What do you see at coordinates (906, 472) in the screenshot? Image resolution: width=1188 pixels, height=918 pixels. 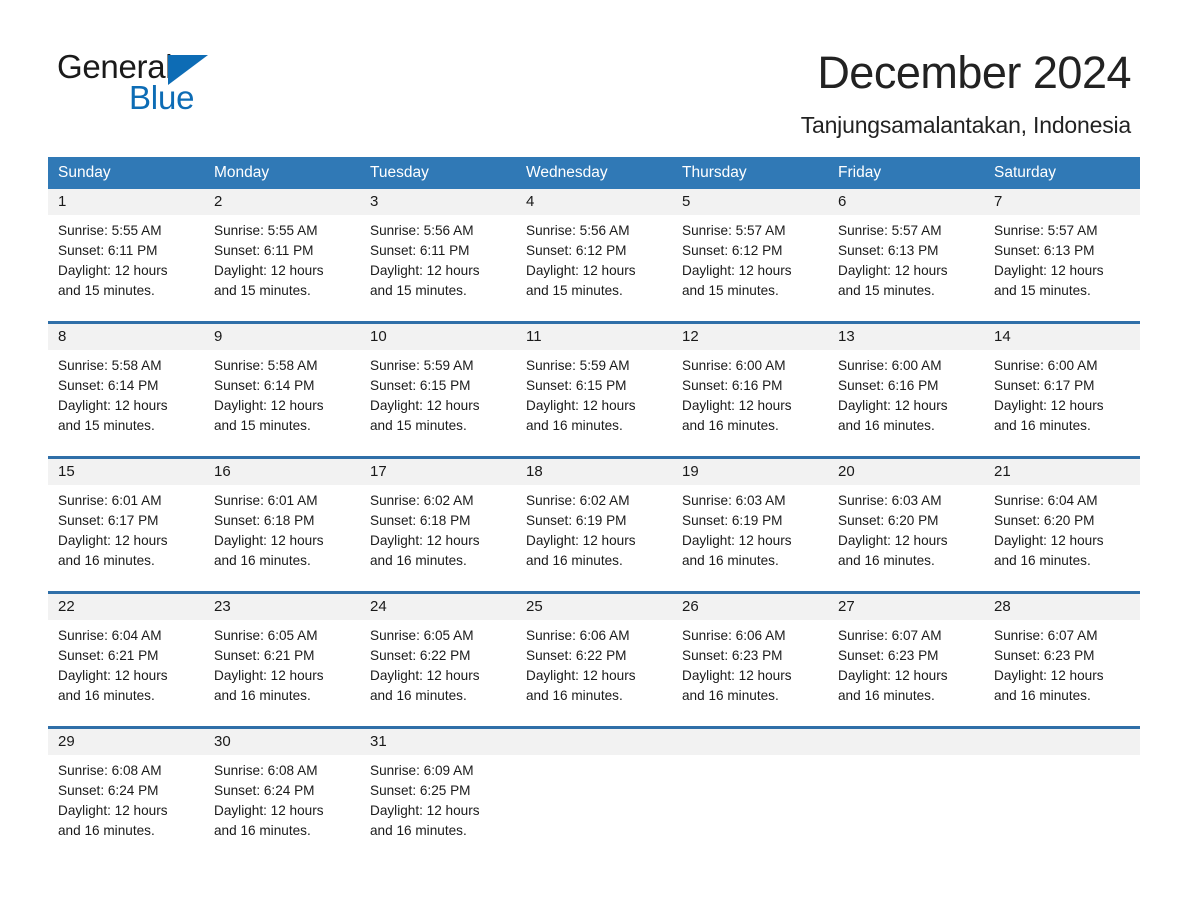 I see `day-number: 20` at bounding box center [906, 472].